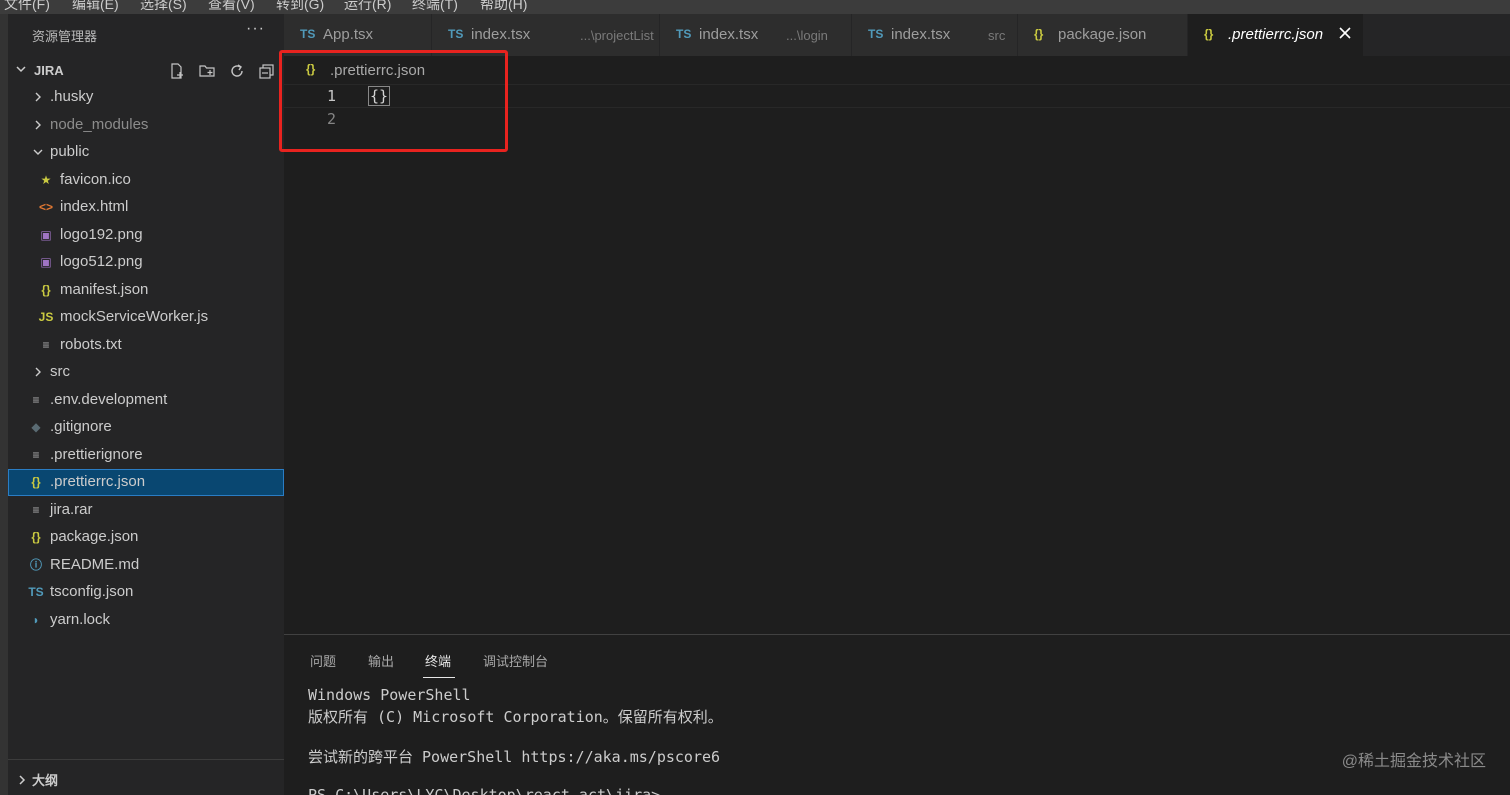  Describe the element at coordinates (163, 7) in the screenshot. I see `menu-item: 选择(S)` at that location.